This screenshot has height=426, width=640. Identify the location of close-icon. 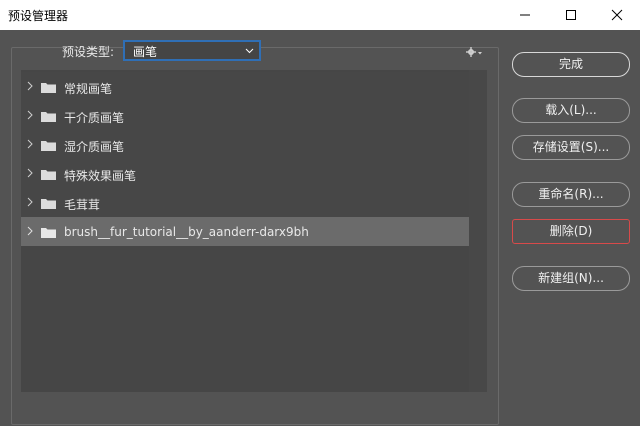
(617, 15).